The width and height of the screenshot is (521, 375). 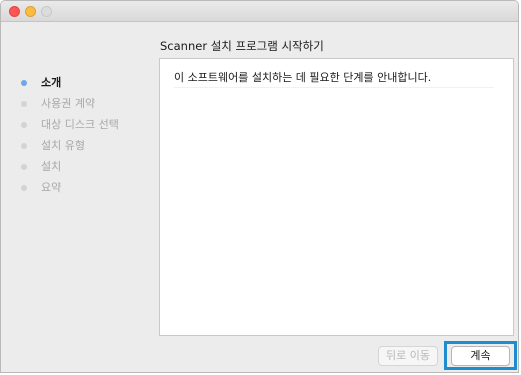 What do you see at coordinates (30, 11) in the screenshot?
I see `minimize-icon` at bounding box center [30, 11].